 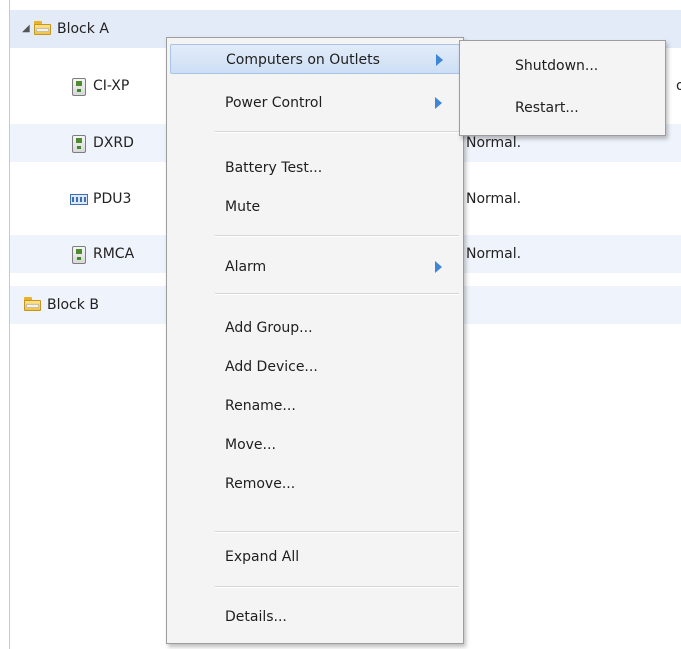 I want to click on menu-item-mute: Mute, so click(x=315, y=207).